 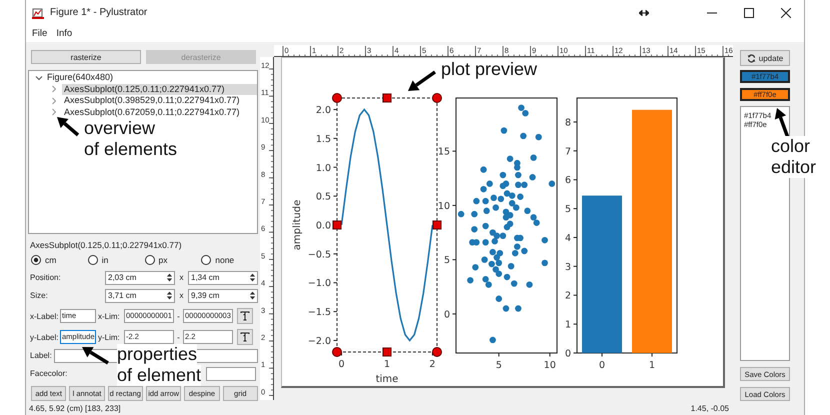 What do you see at coordinates (489, 69) in the screenshot?
I see `annotation-text: plot preview` at bounding box center [489, 69].